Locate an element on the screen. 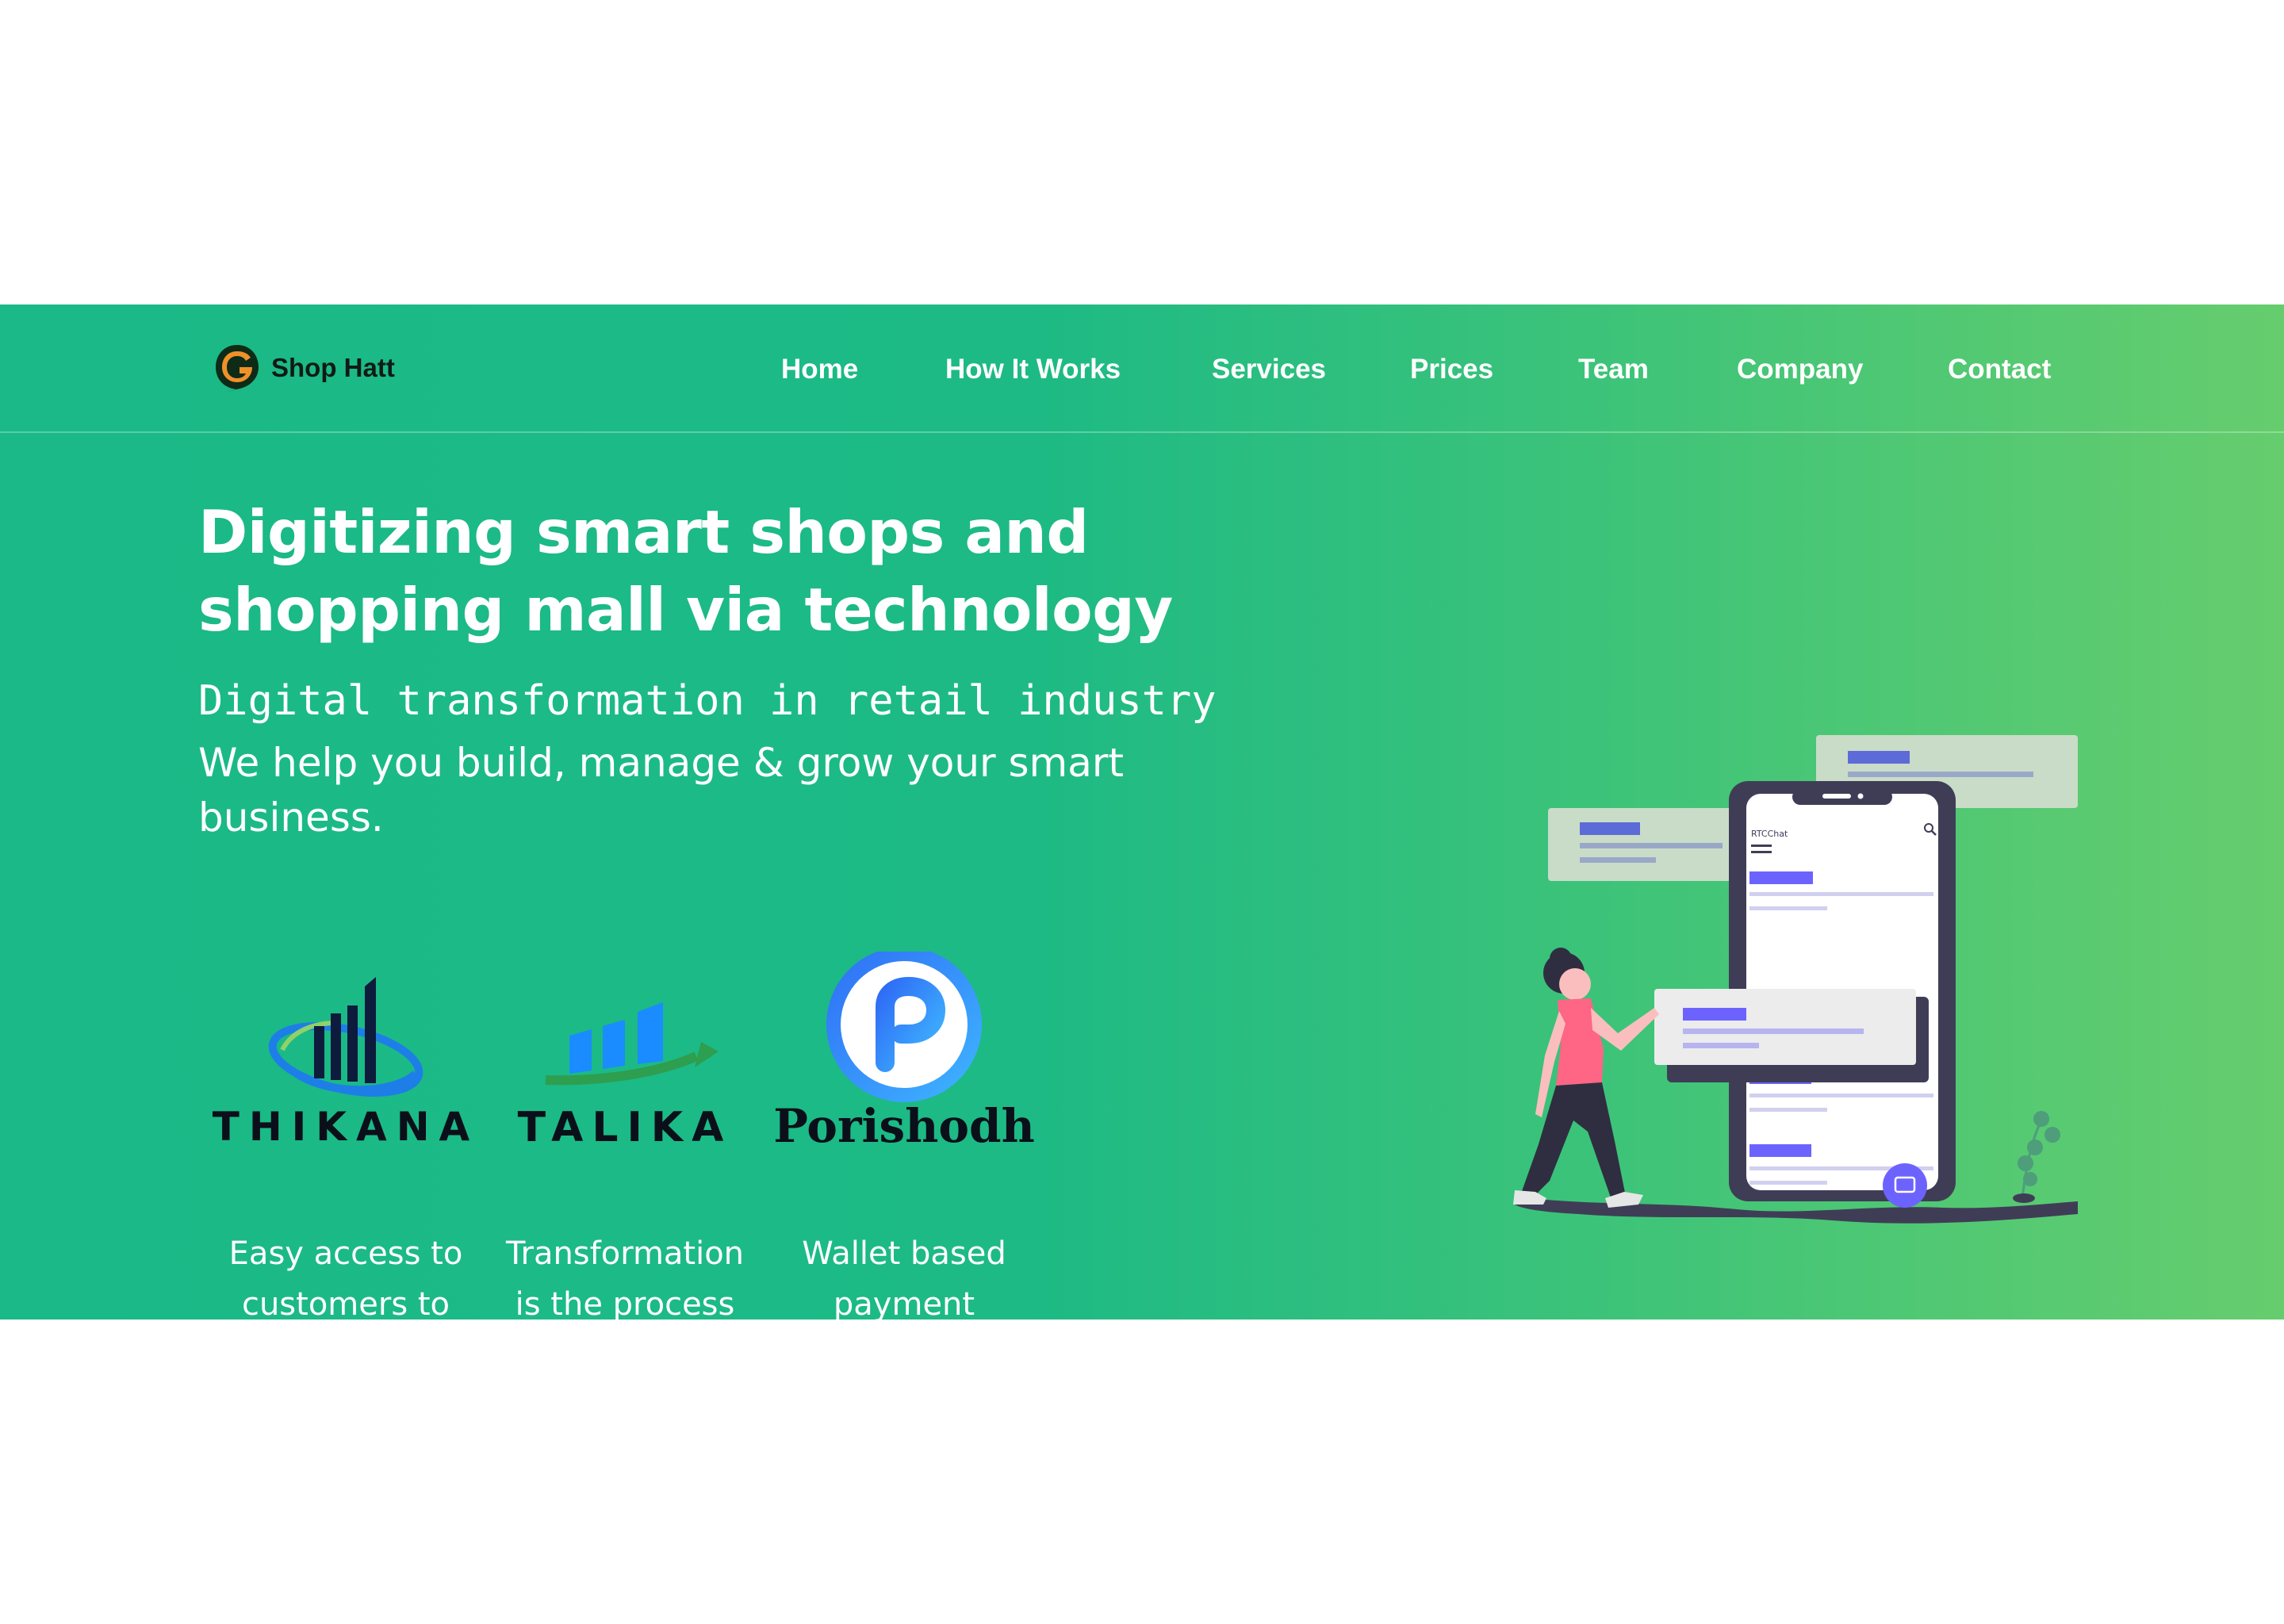 The height and width of the screenshot is (1624, 2284). talika-desc-line-2: is the process is located at coordinates (625, 1303).